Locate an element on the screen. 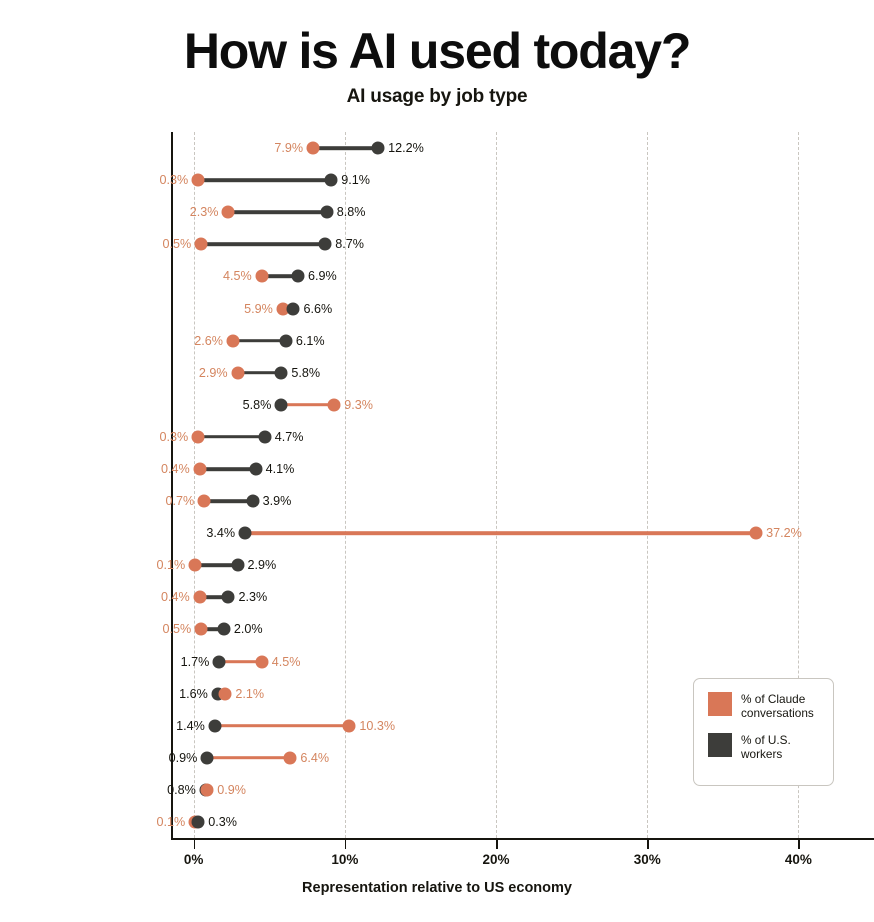 This screenshot has width=874, height=922. value-label-workers: 4.7% is located at coordinates (289, 436).